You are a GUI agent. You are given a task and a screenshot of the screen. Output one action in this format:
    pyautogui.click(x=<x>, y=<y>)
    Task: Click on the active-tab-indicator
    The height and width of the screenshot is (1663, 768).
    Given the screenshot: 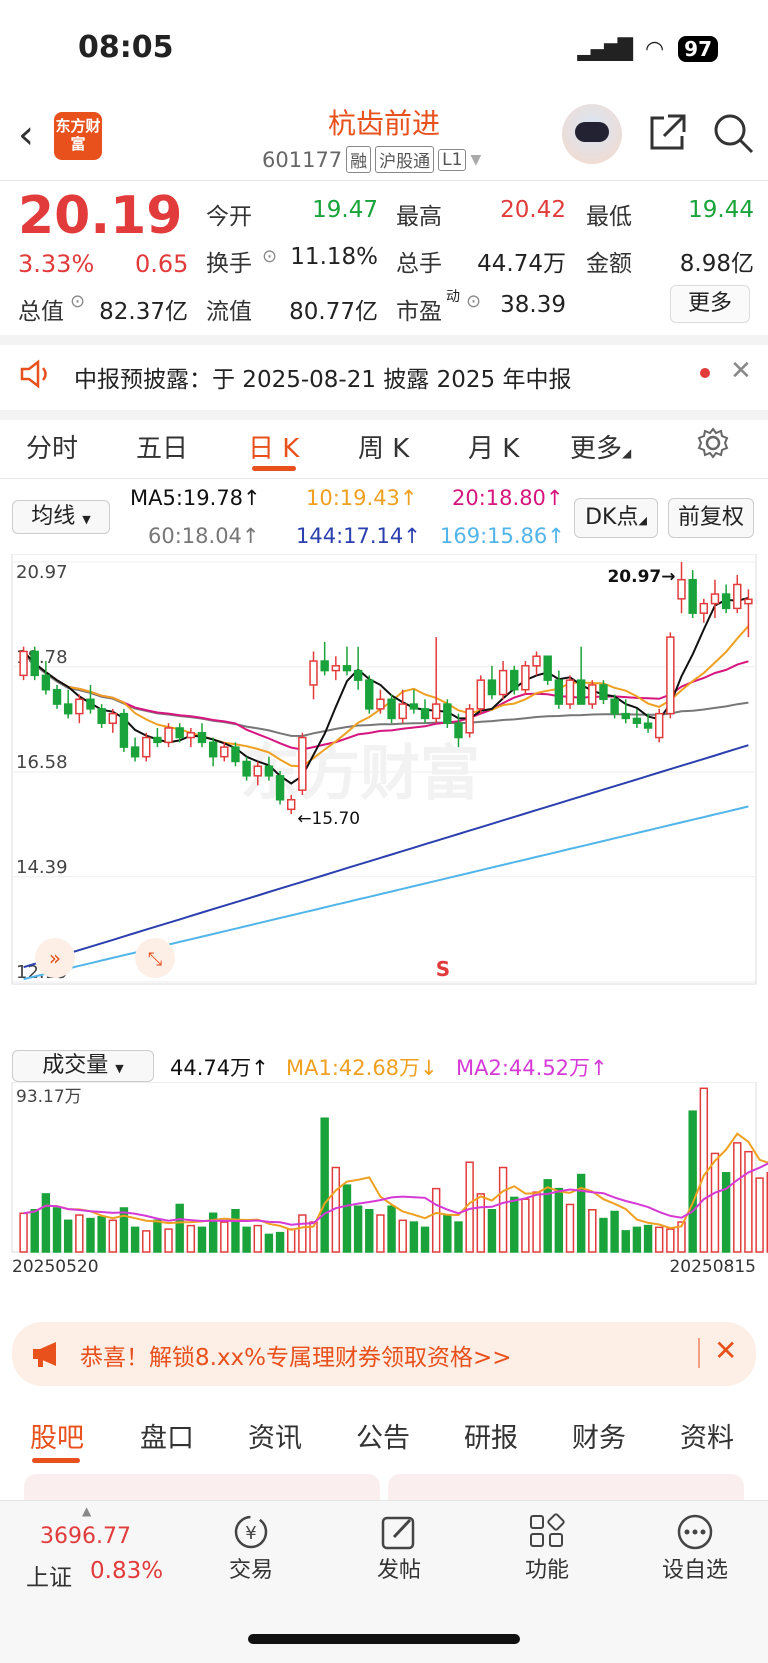 What is the action you would take?
    pyautogui.click(x=274, y=468)
    